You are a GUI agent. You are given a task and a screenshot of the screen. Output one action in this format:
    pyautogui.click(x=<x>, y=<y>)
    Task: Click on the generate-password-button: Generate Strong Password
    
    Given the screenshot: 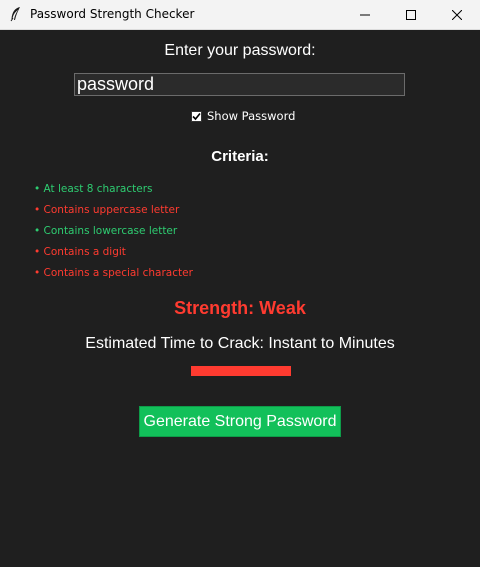 What is the action you would take?
    pyautogui.click(x=240, y=421)
    